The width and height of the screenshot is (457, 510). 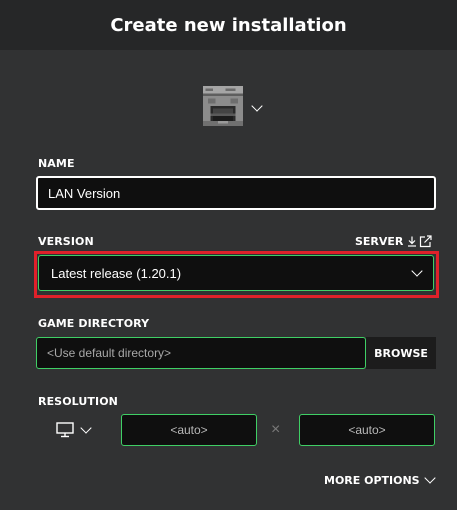 What do you see at coordinates (201, 353) in the screenshot?
I see `game-directory-input` at bounding box center [201, 353].